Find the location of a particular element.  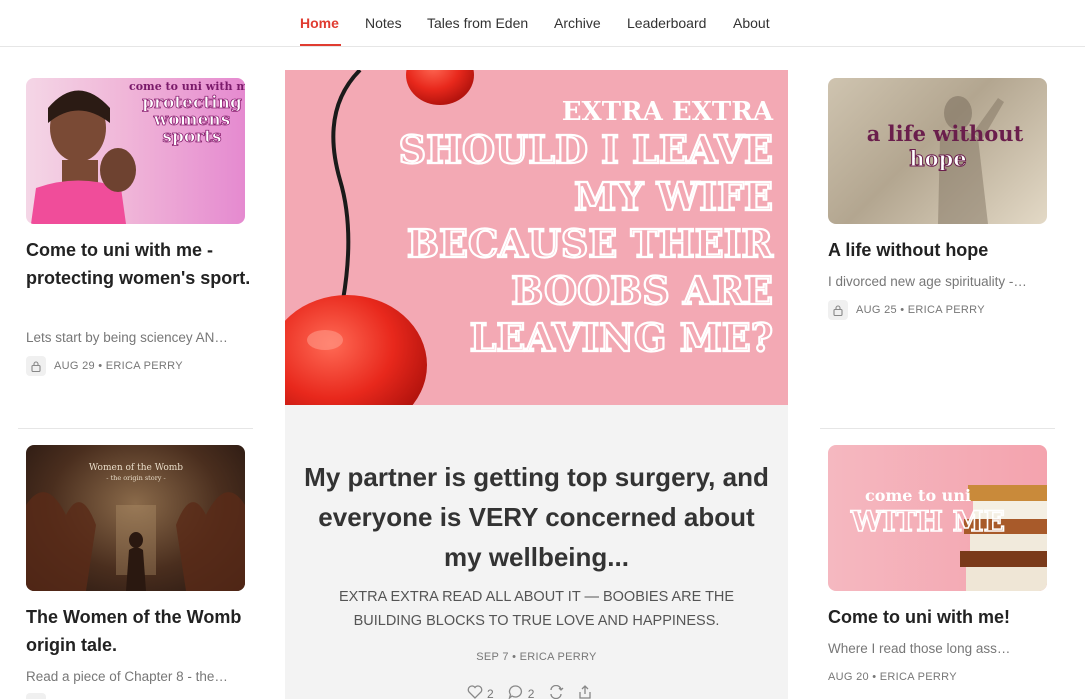

thumbnail-artwork: a life without hope is located at coordinates (945, 160).